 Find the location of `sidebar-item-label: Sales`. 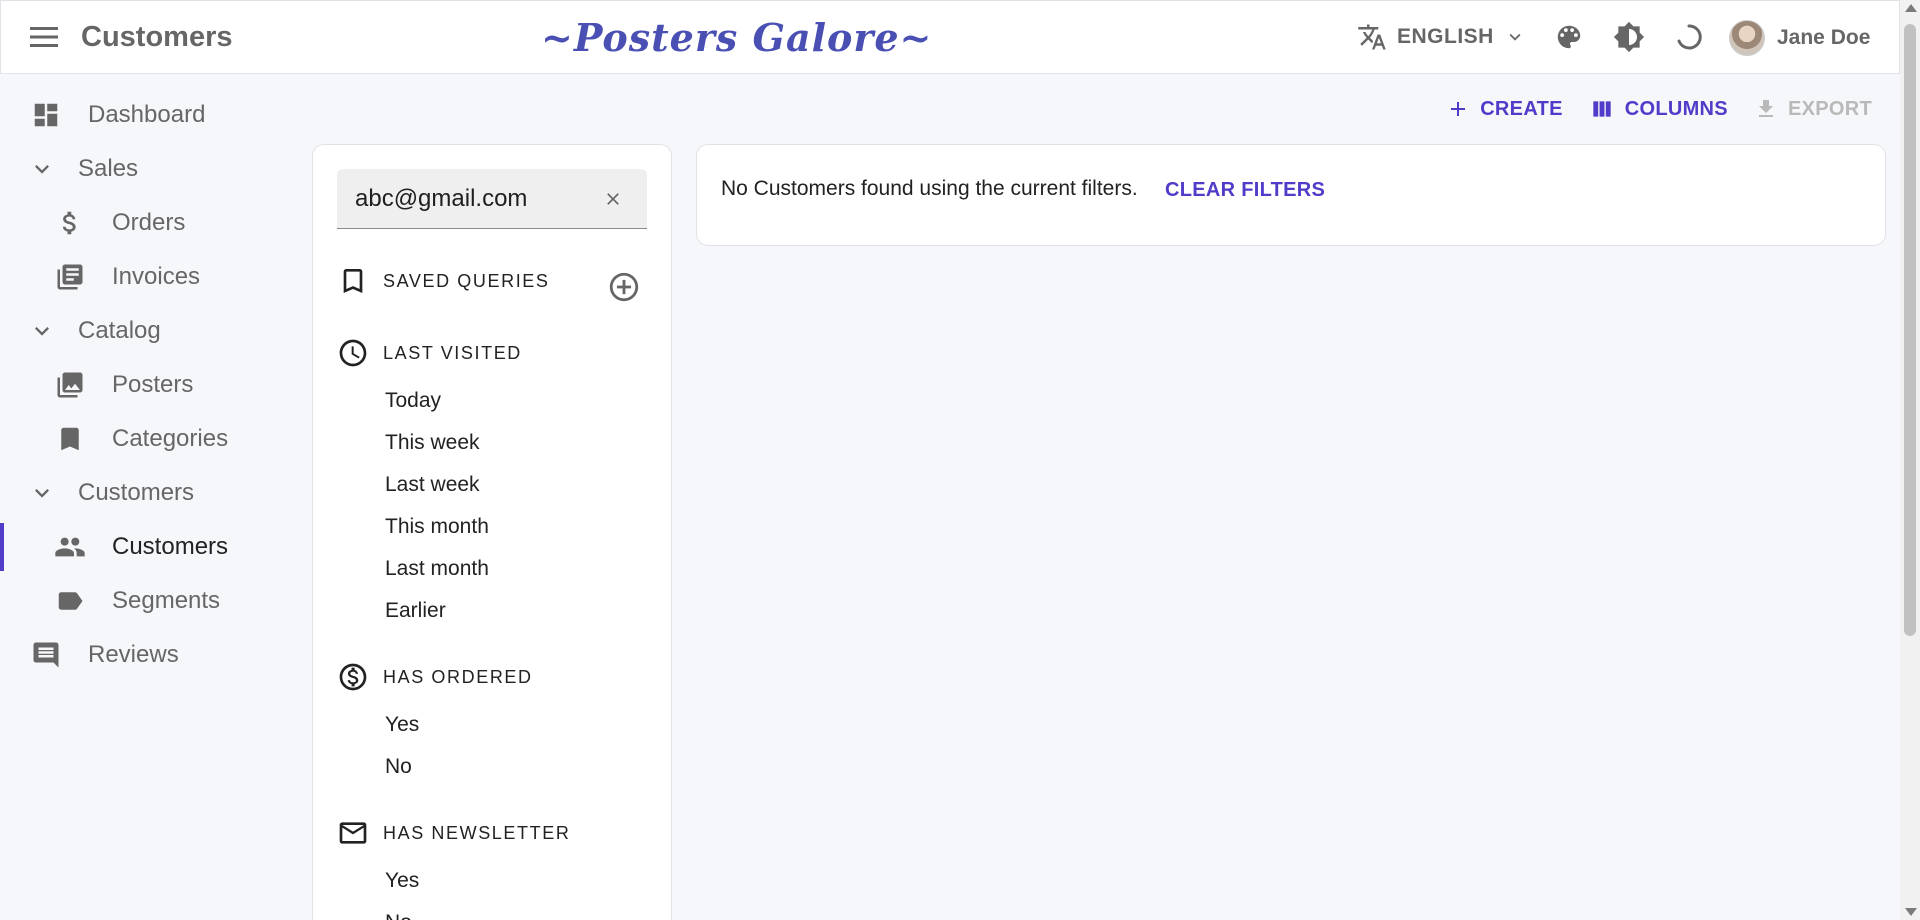

sidebar-item-label: Sales is located at coordinates (108, 168).